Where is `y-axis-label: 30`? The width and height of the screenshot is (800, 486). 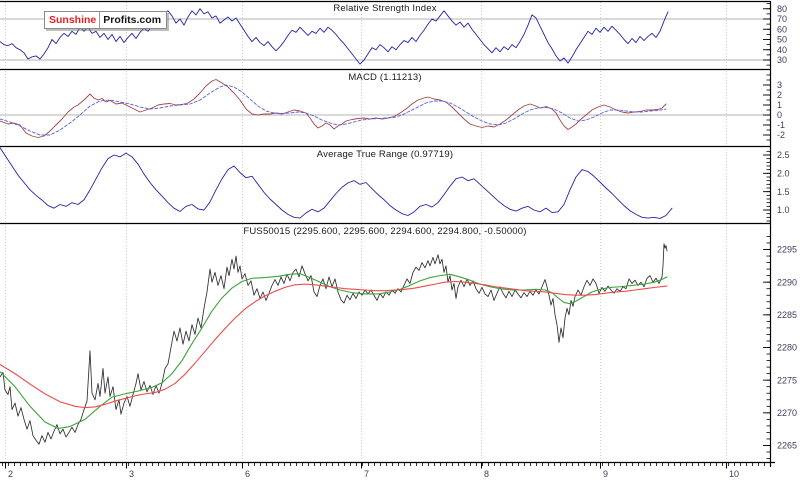
y-axis-label: 30 is located at coordinates (782, 60).